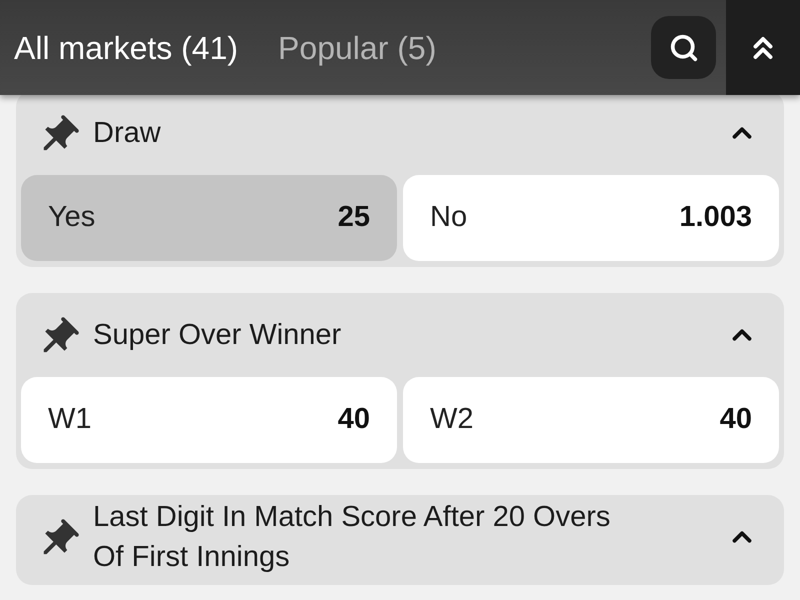 This screenshot has height=600, width=800. I want to click on odds-value: 1.003, so click(715, 218).